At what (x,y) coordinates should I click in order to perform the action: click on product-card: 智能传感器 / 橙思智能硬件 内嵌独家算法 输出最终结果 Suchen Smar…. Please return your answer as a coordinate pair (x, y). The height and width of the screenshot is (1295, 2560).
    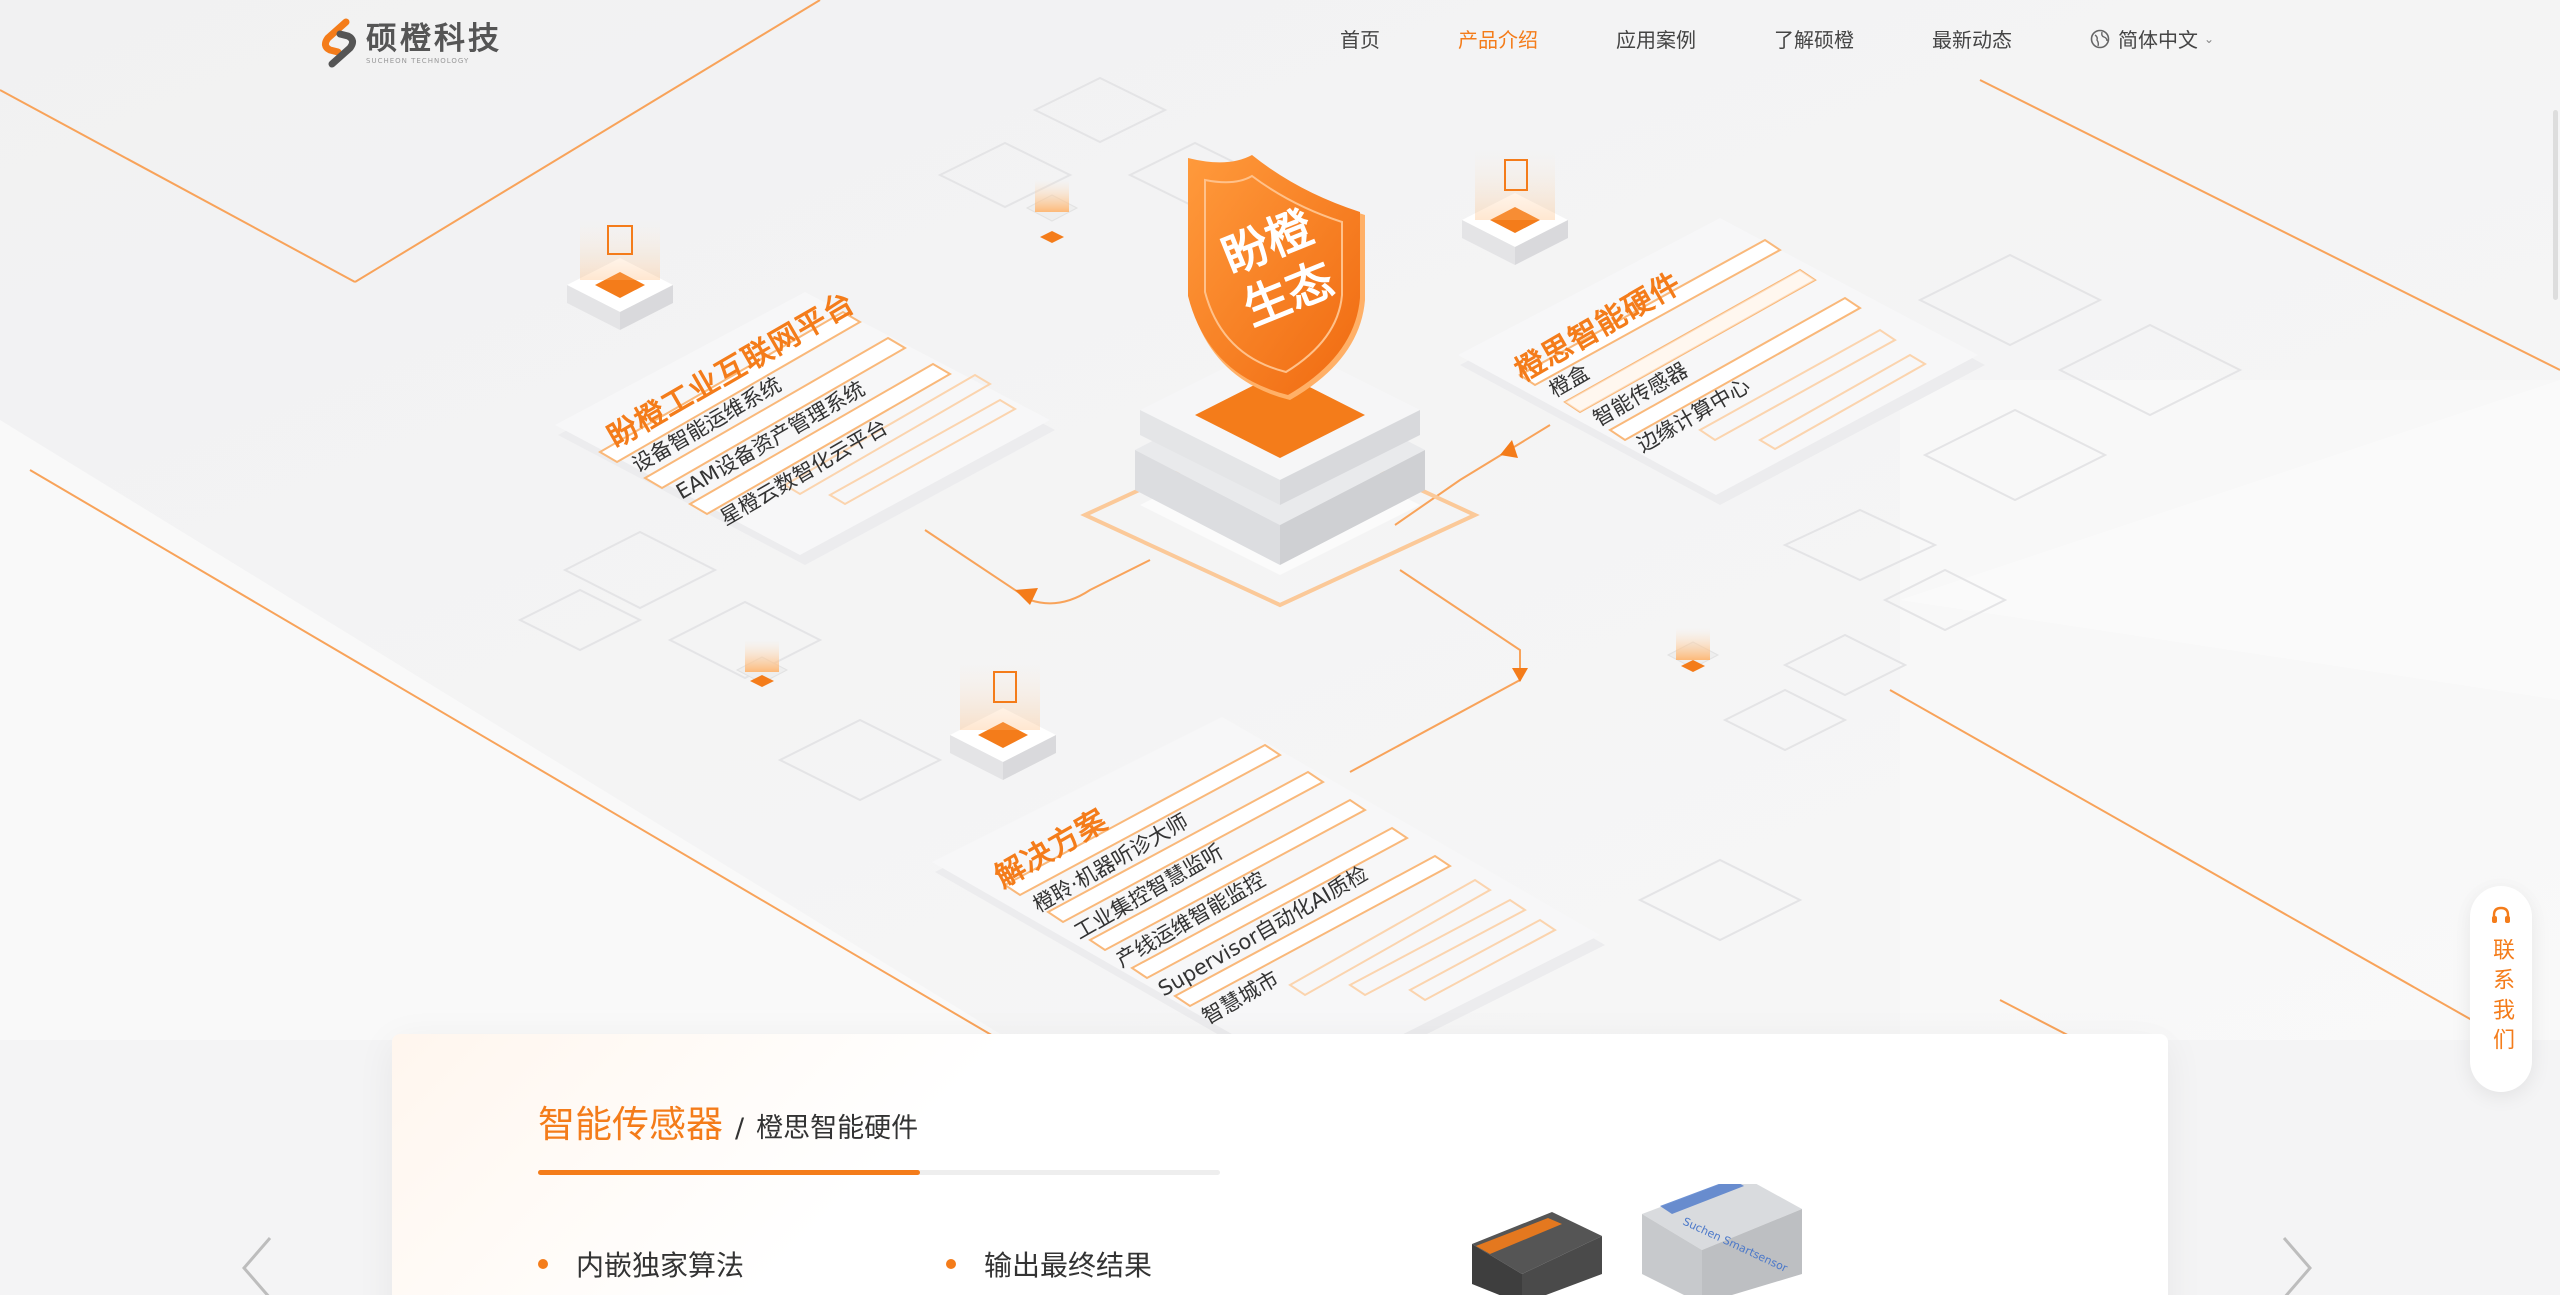
    Looking at the image, I should click on (1280, 1164).